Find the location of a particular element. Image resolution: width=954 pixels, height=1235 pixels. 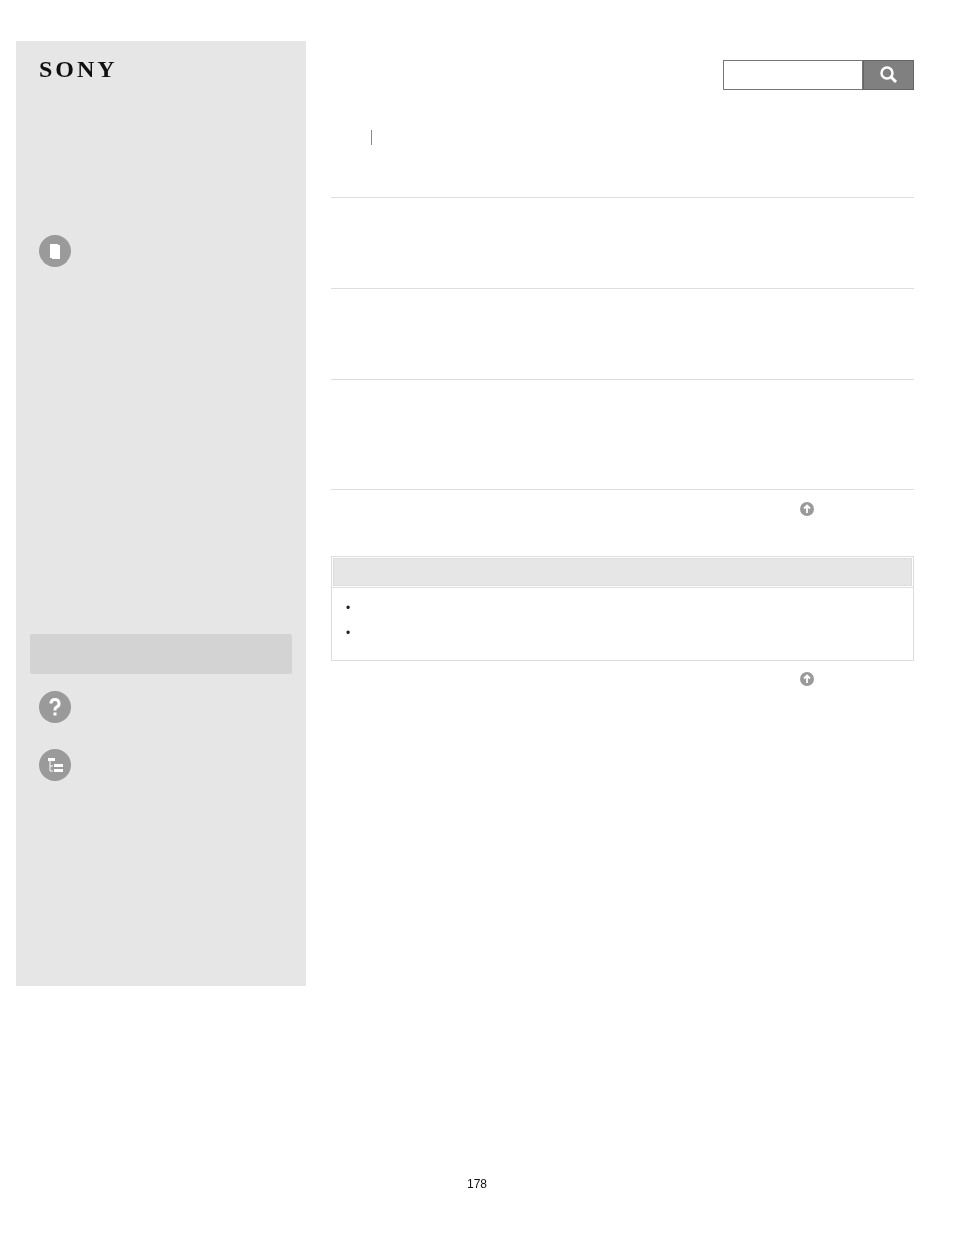

search-icon is located at coordinates (888, 75).